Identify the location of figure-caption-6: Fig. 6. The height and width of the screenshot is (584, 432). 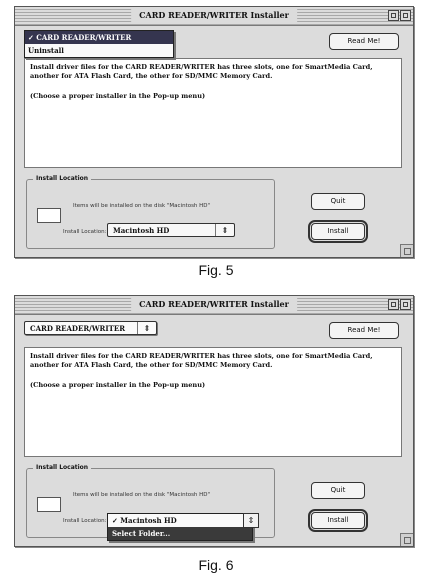
(216, 565).